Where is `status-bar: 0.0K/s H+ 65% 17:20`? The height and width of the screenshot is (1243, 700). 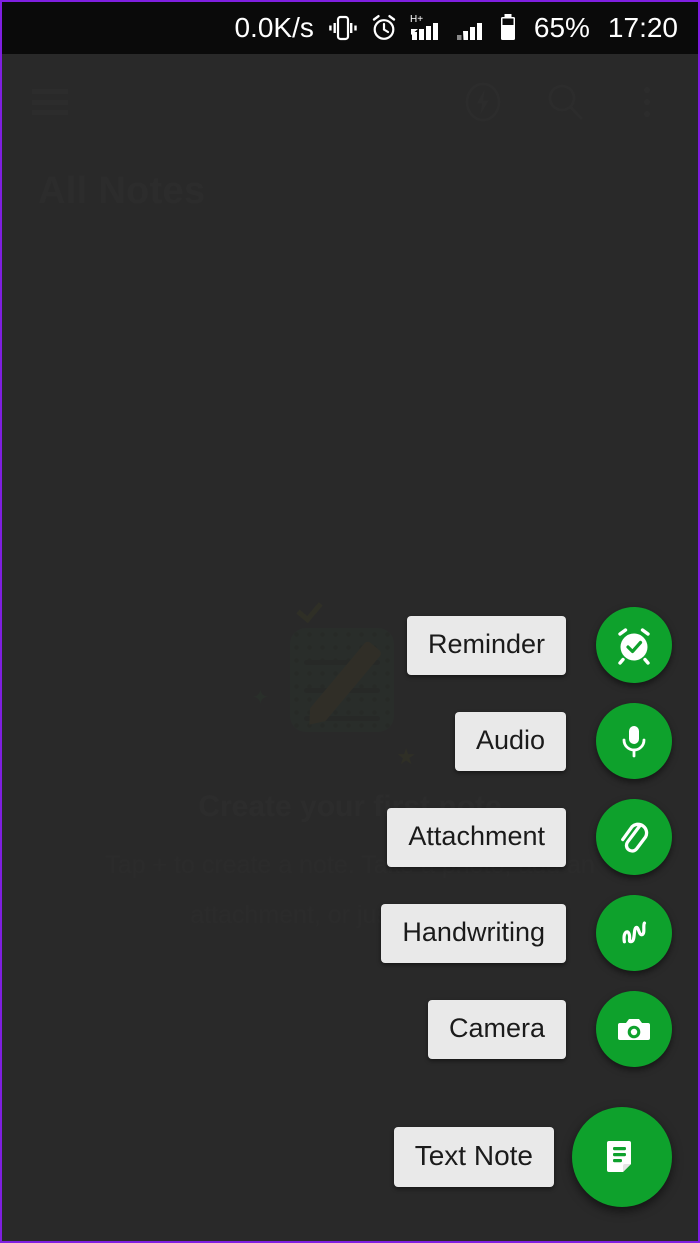 status-bar: 0.0K/s H+ 65% 17:20 is located at coordinates (350, 28).